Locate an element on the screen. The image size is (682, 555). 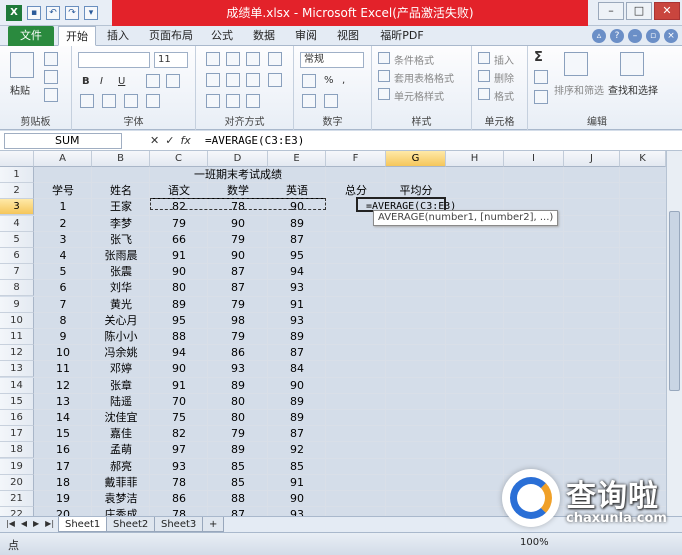
column-header: E is located at coordinates (297, 159).